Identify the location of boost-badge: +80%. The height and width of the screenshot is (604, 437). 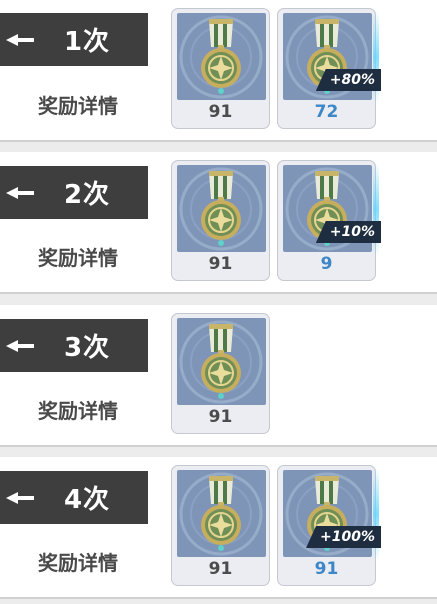
(348, 80).